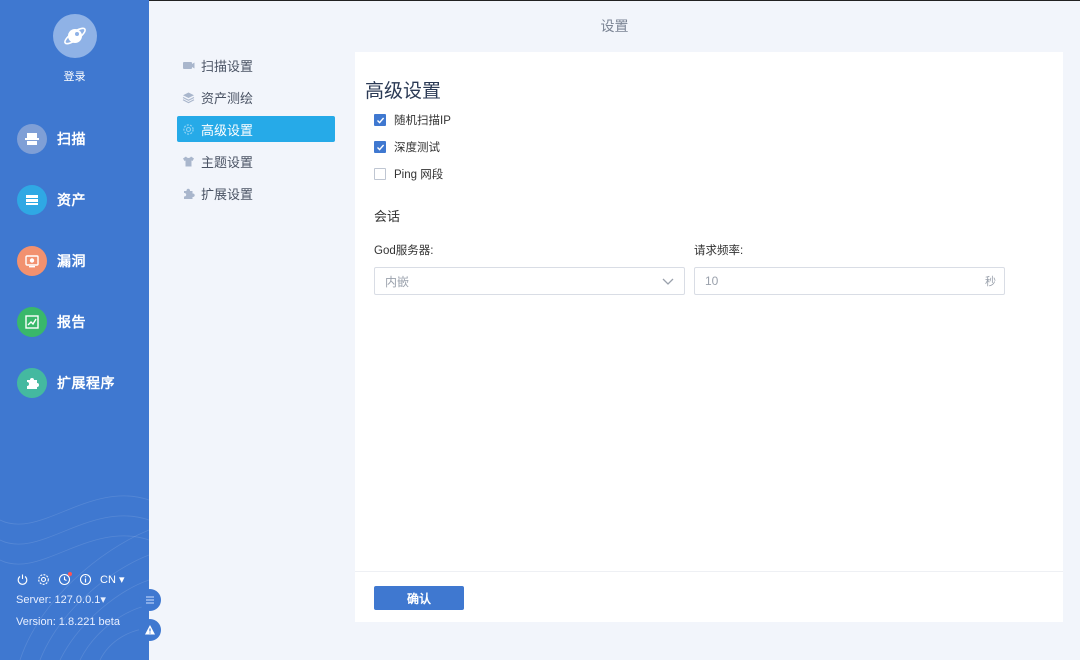 The image size is (1080, 660). Describe the element at coordinates (188, 193) in the screenshot. I see `puzzle-icon` at that location.